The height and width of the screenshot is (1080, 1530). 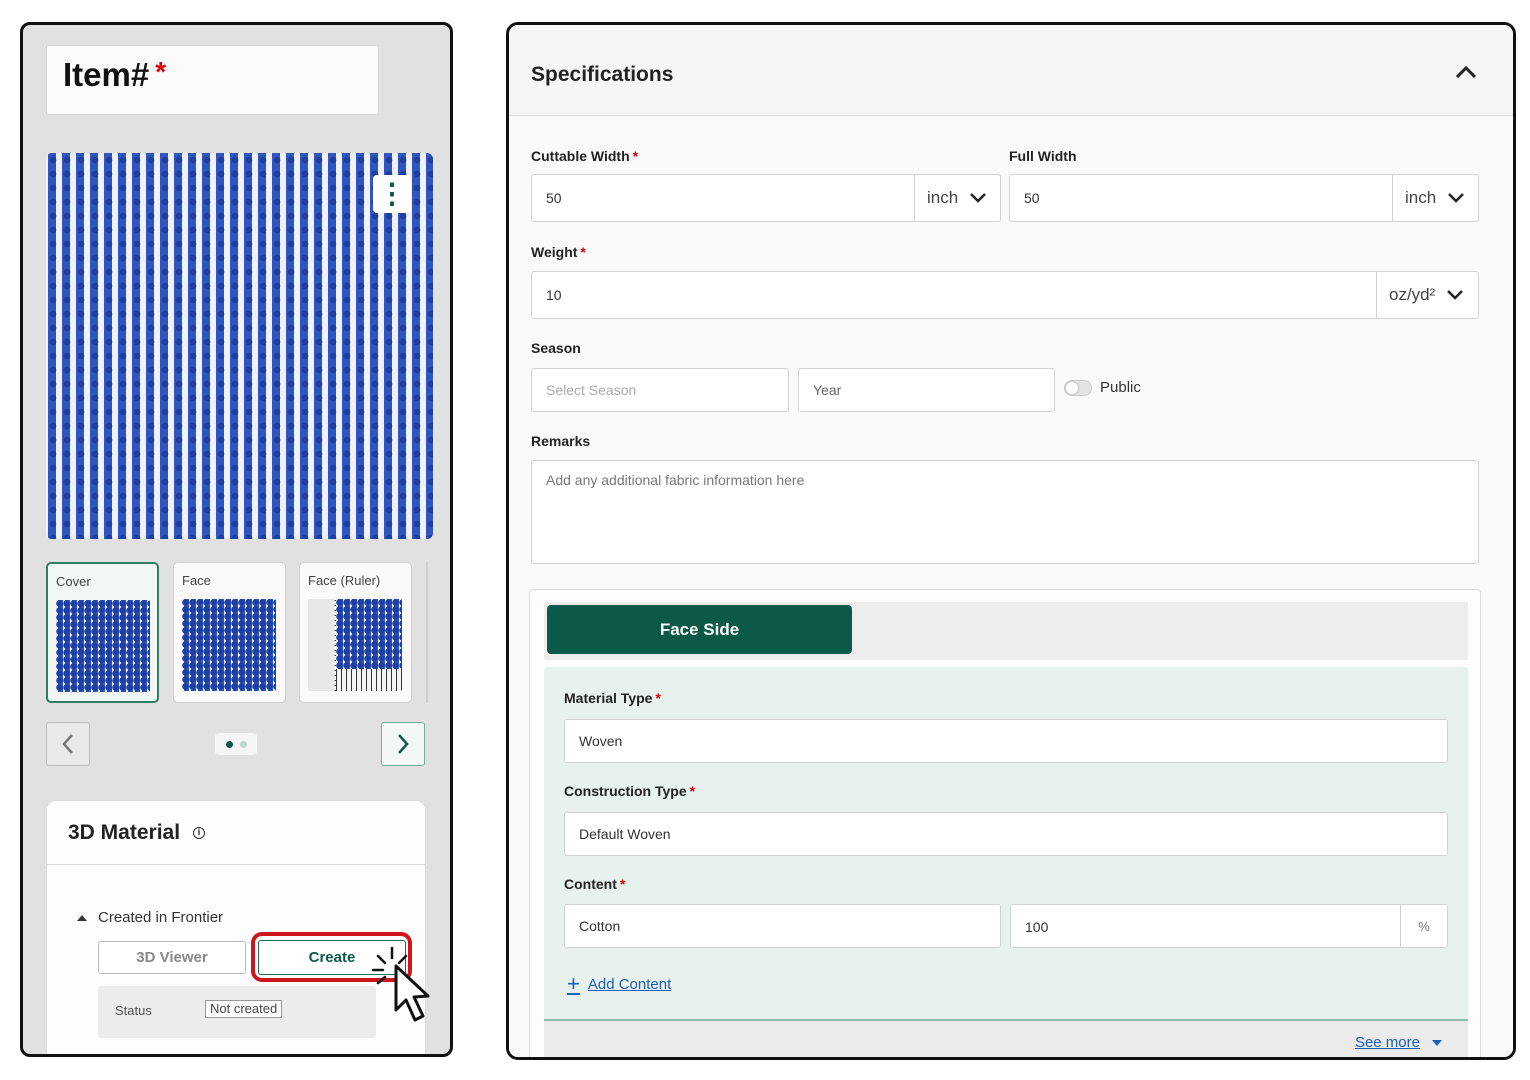 I want to click on tab-face-side: Face Side, so click(x=699, y=629).